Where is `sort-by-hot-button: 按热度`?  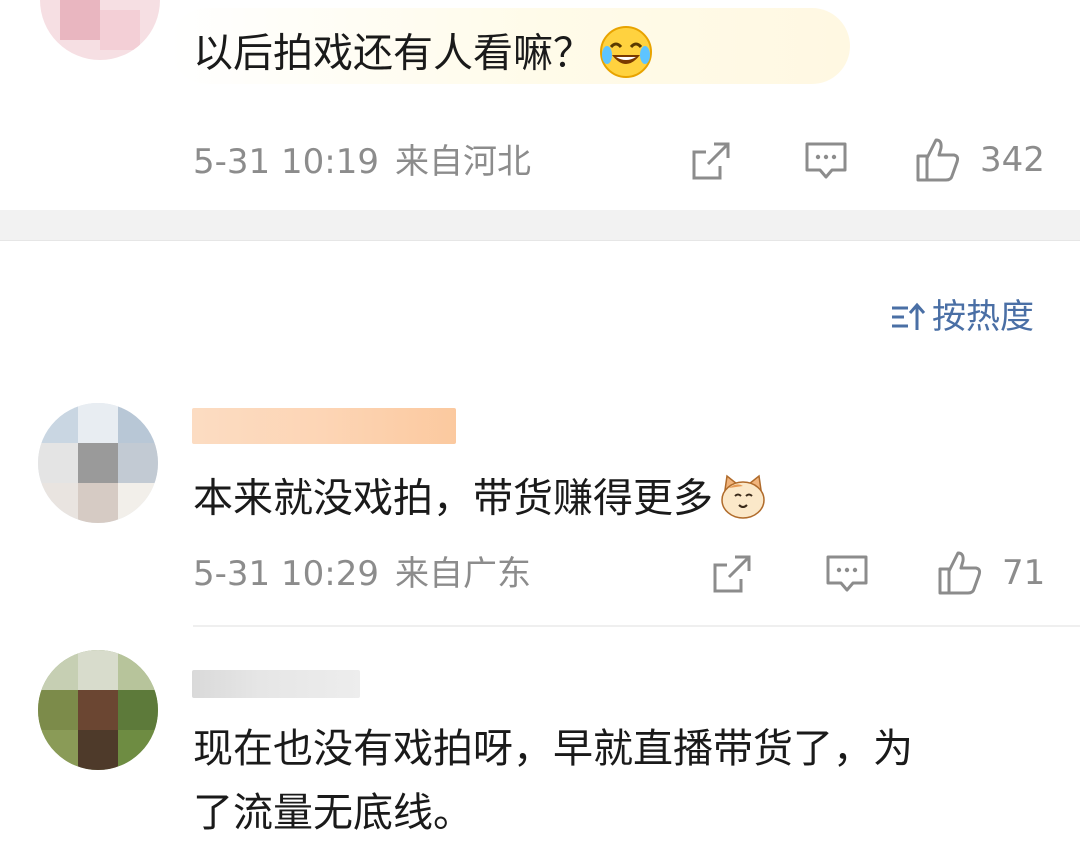 sort-by-hot-button: 按热度 is located at coordinates (962, 317).